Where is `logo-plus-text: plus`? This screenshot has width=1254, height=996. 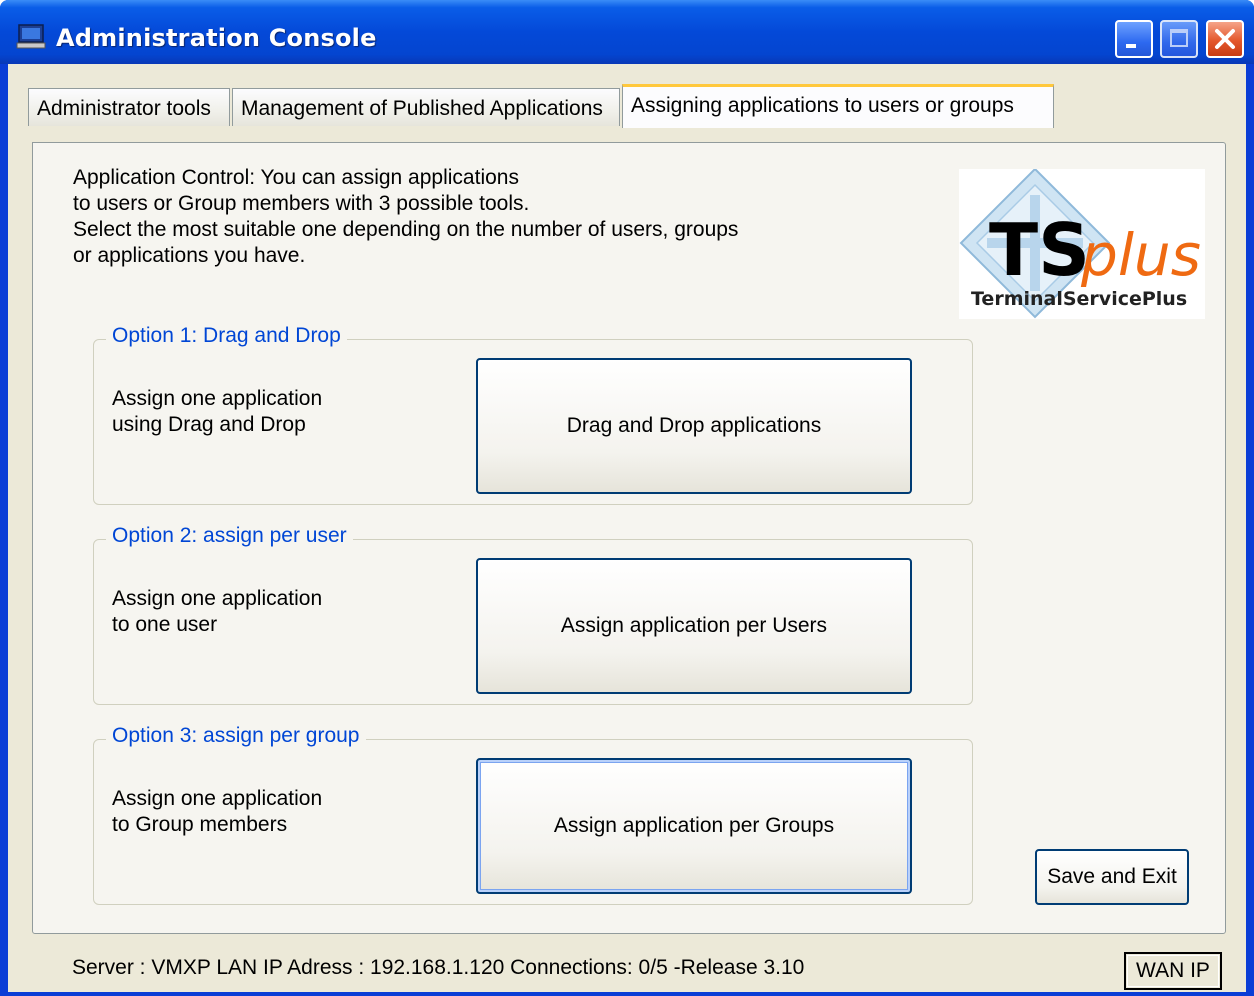
logo-plus-text: plus is located at coordinates (1140, 255).